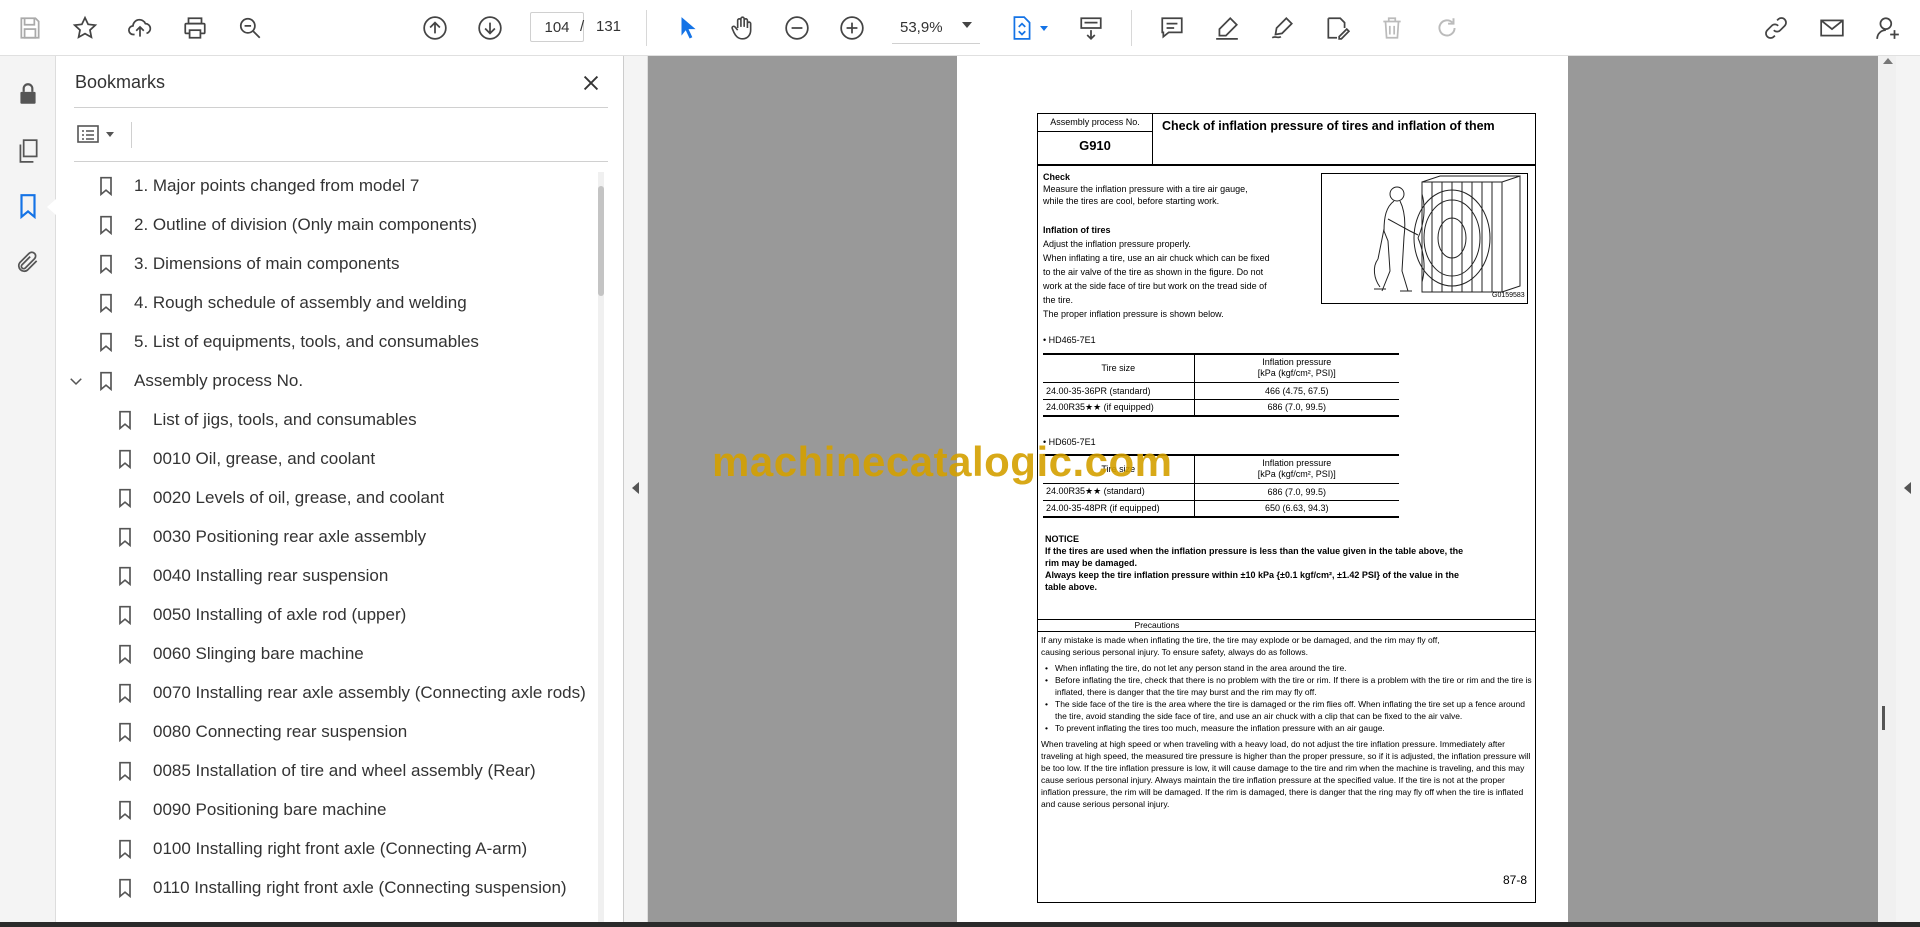 Image resolution: width=1920 pixels, height=927 pixels. What do you see at coordinates (1887, 489) in the screenshot?
I see `document-scrollbar` at bounding box center [1887, 489].